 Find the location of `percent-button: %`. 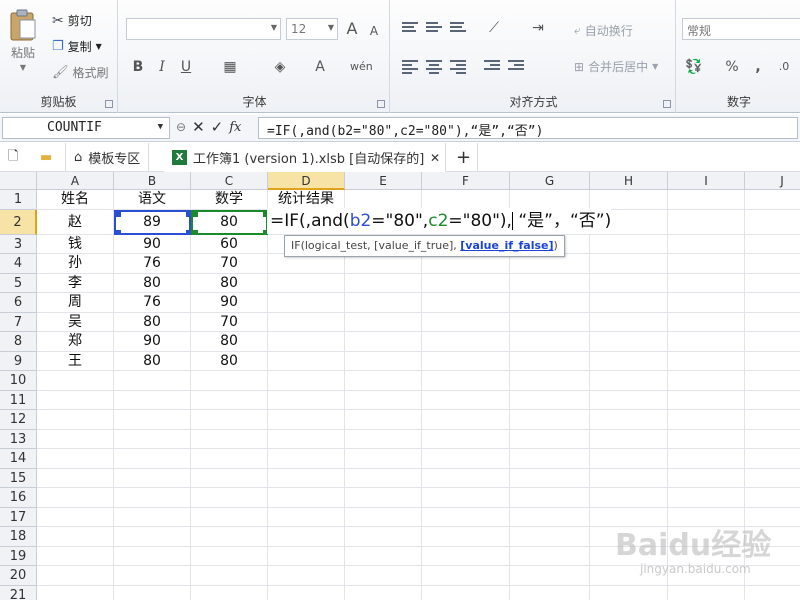

percent-button: % is located at coordinates (732, 67).